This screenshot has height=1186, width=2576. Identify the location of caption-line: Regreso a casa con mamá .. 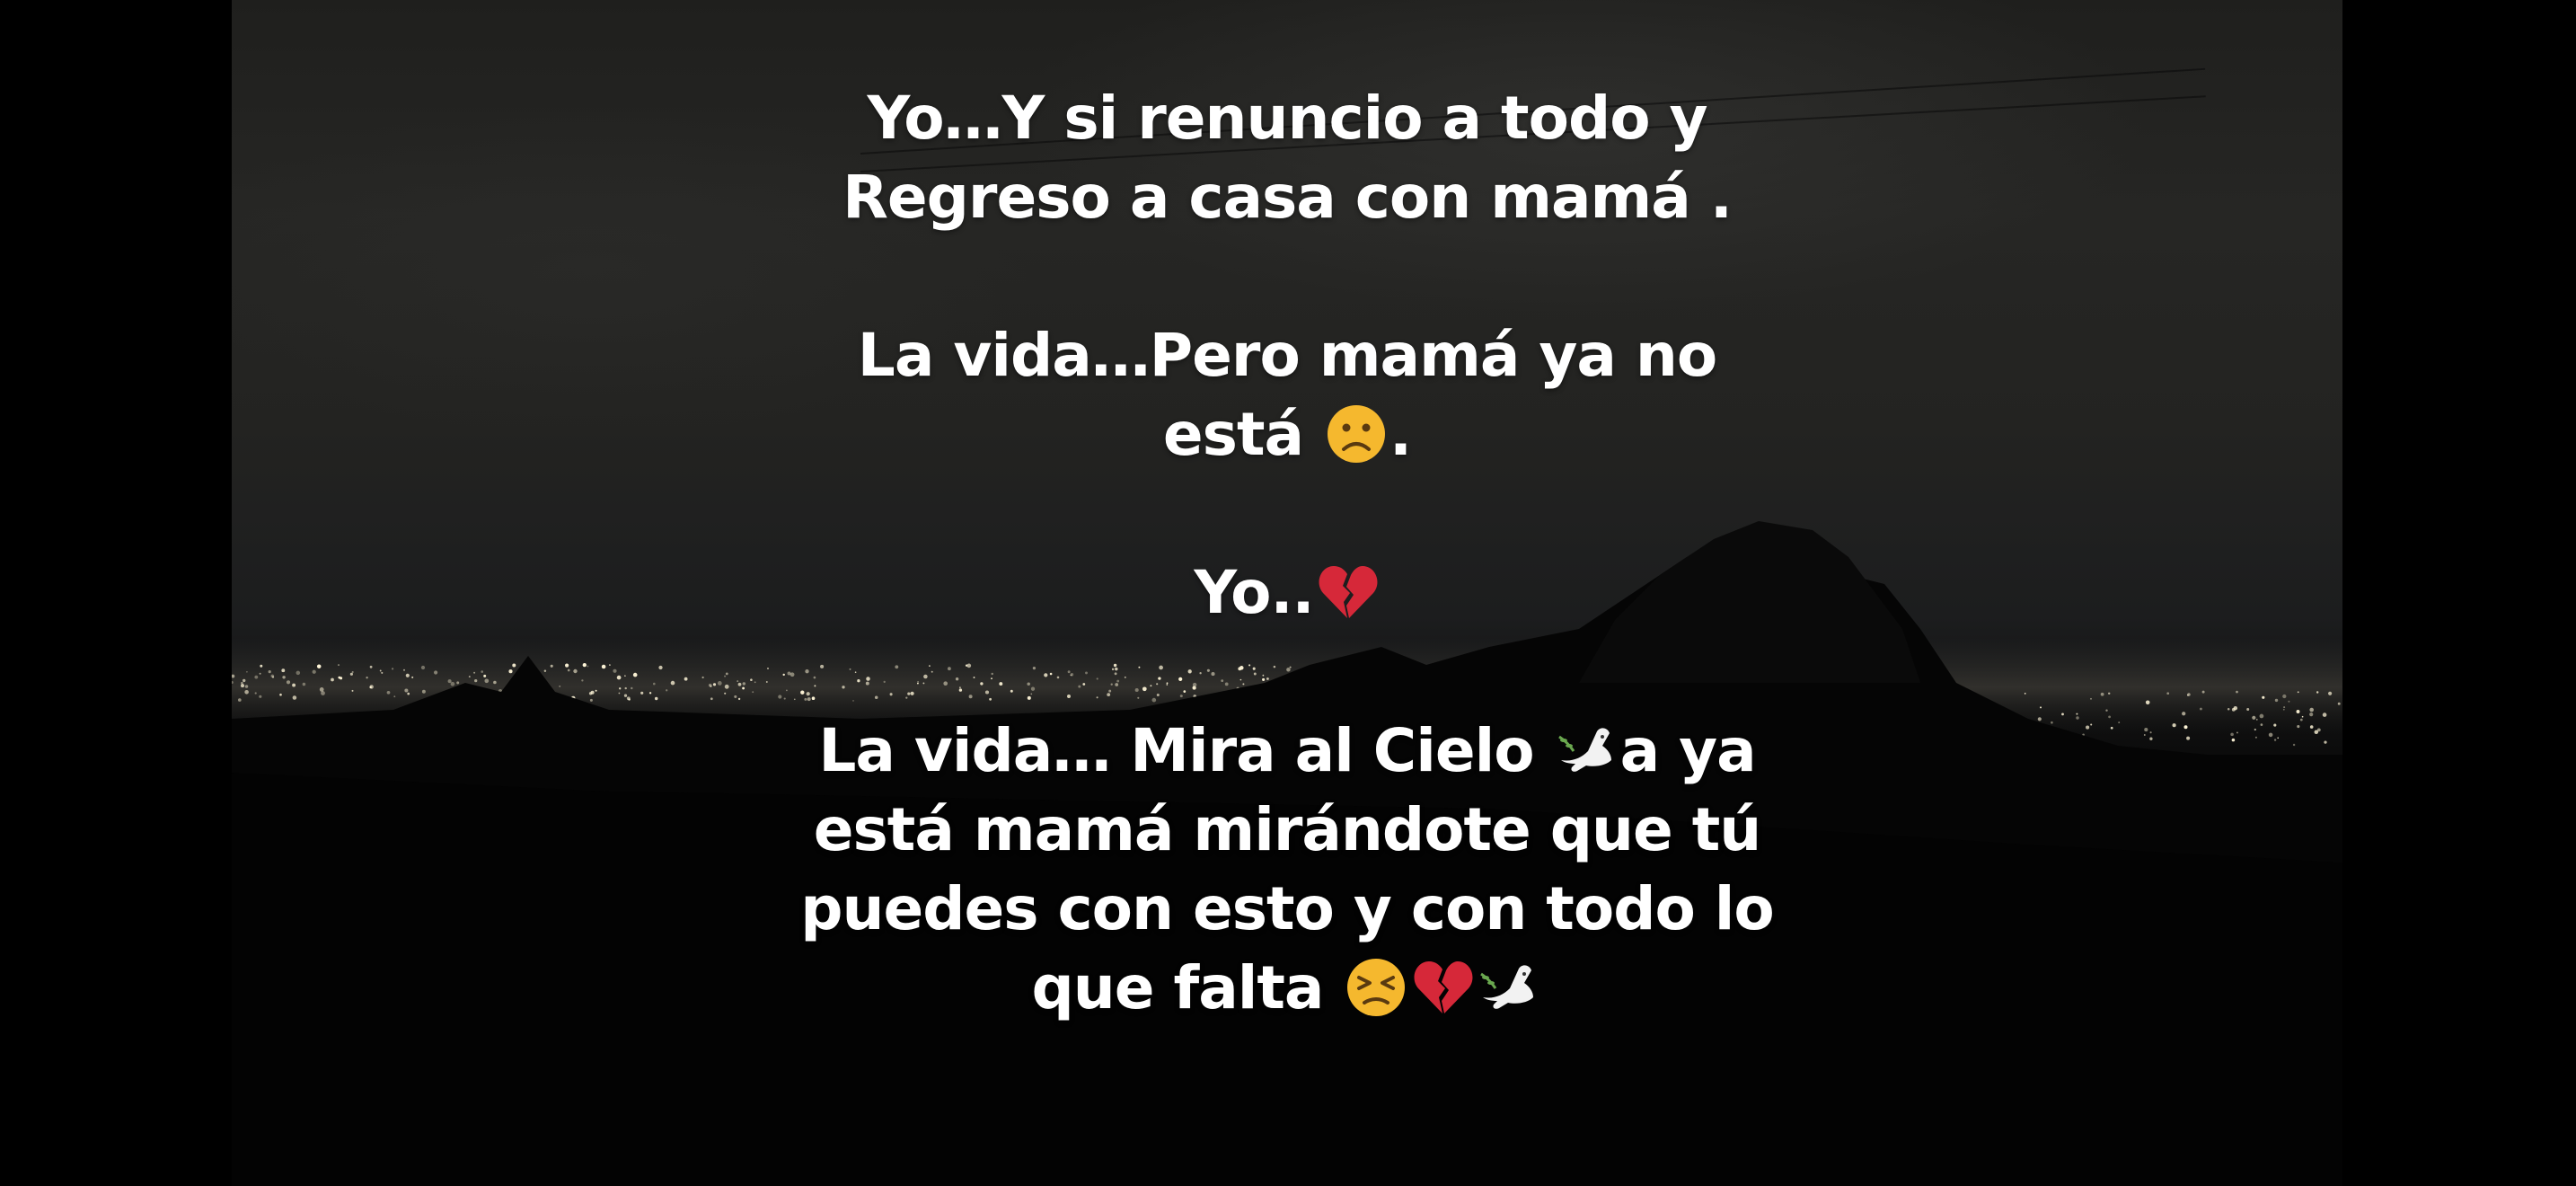
(1287, 197).